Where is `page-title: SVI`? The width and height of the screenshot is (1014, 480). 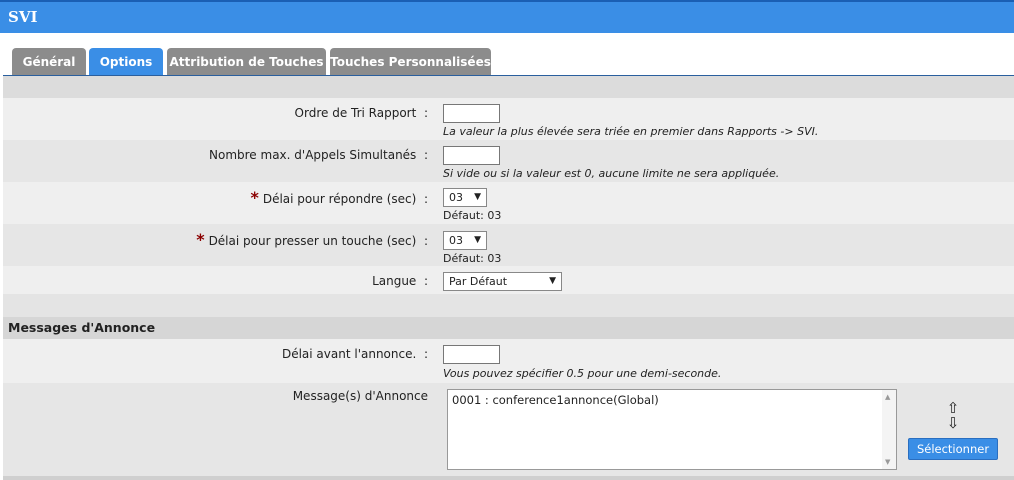 page-title: SVI is located at coordinates (507, 17).